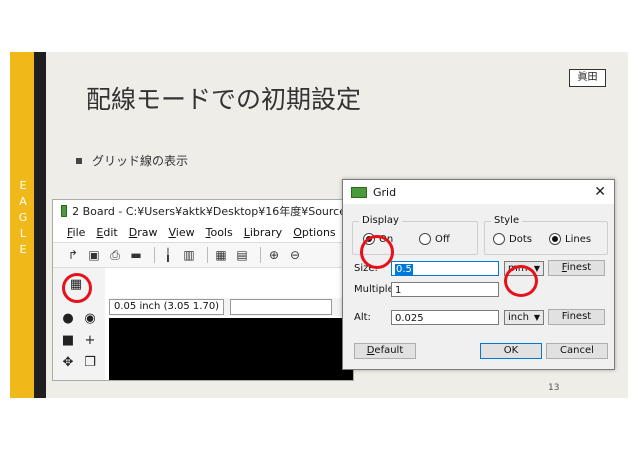 This screenshot has height=452, width=638. Describe the element at coordinates (274, 255) in the screenshot. I see `zoom-in-icon: ⊕` at that location.